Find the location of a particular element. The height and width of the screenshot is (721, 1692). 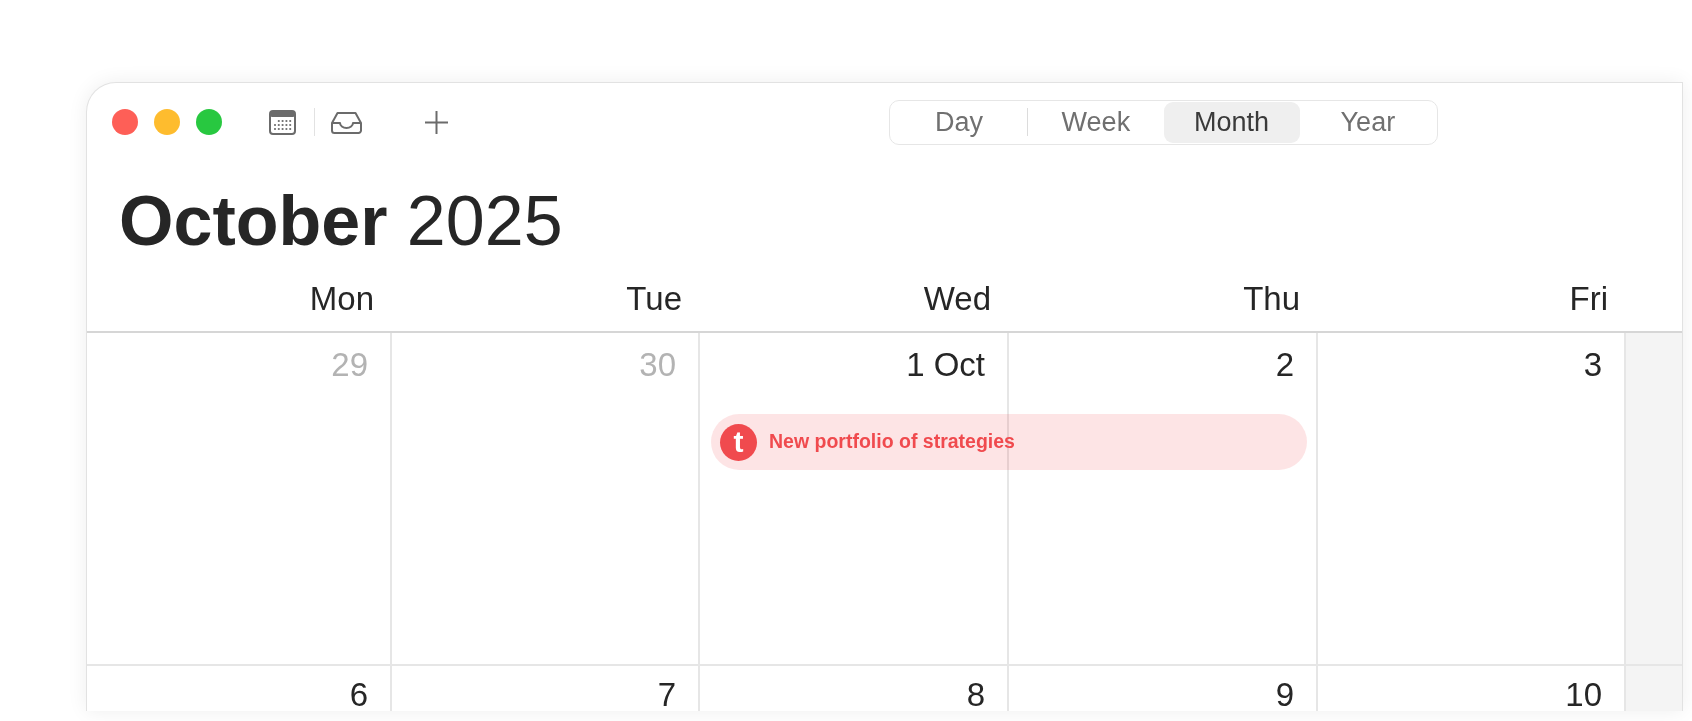

date-label: 10 is located at coordinates (1583, 695).